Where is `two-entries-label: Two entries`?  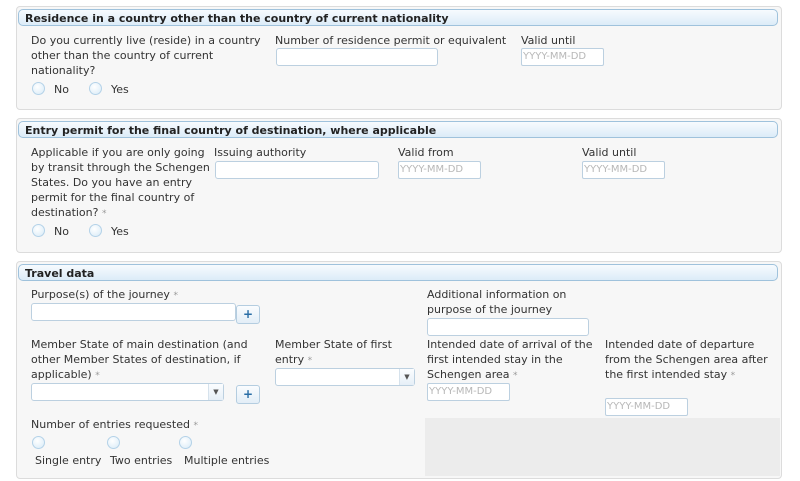 two-entries-label: Two entries is located at coordinates (141, 460).